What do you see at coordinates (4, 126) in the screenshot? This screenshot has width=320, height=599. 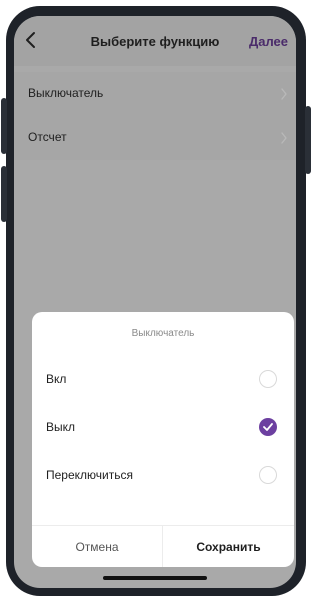 I see `volume-up-button` at bounding box center [4, 126].